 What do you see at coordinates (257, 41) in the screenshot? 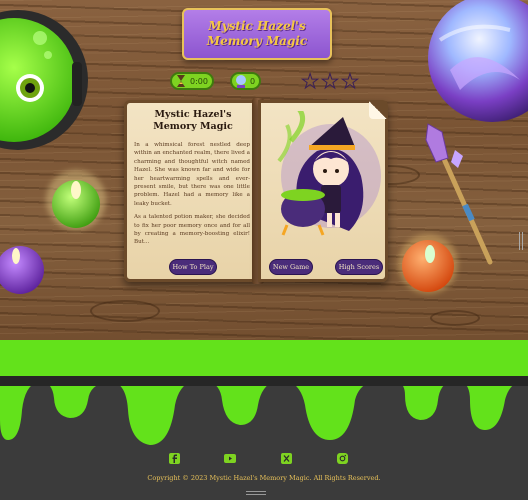
I see `title-line-2: Memory Magic` at bounding box center [257, 41].